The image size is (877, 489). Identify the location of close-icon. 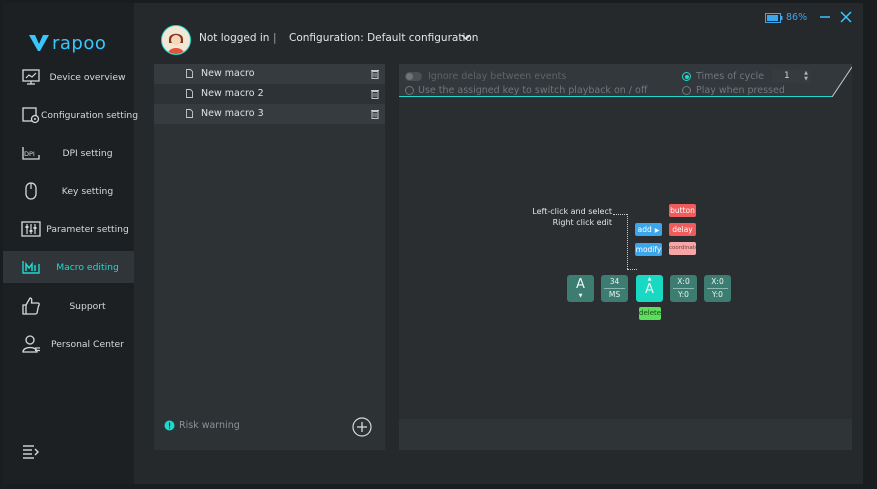
(846, 17).